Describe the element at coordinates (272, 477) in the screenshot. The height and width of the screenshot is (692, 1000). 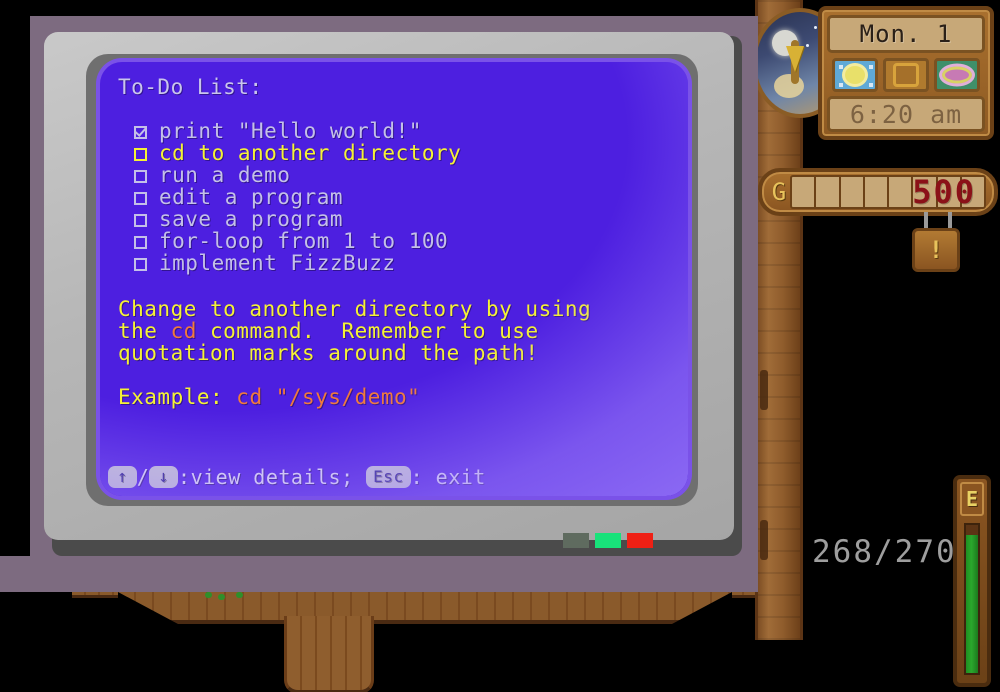
I see `status-view-action: :view details;` at that location.